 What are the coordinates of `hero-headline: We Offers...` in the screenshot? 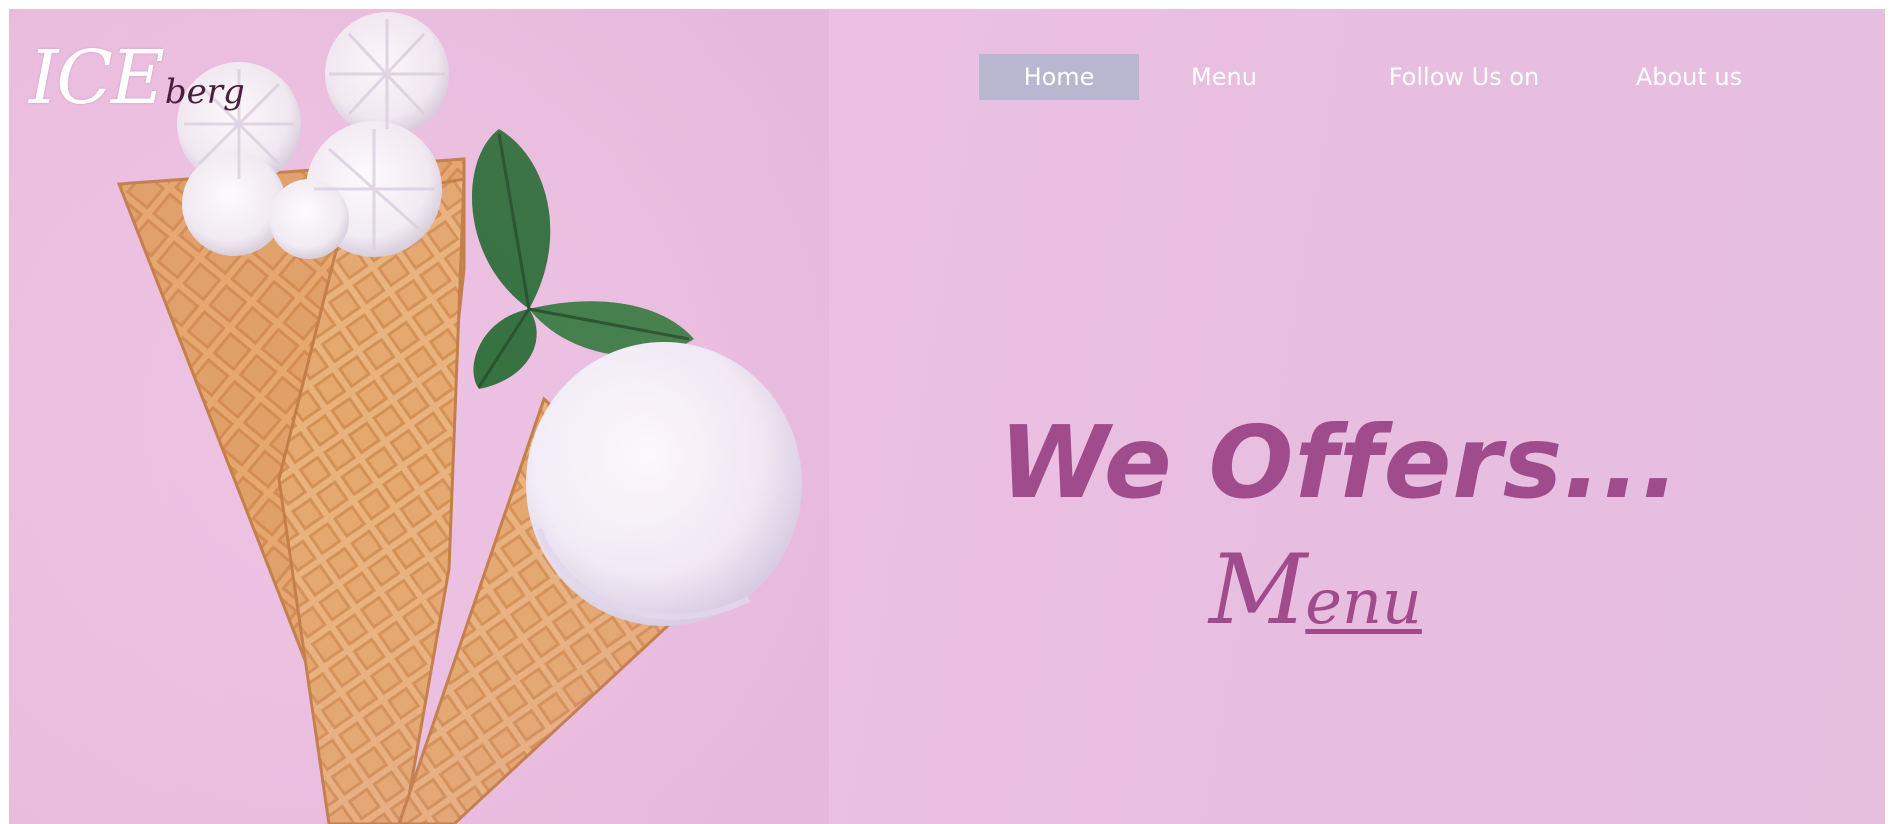 It's located at (1340, 462).